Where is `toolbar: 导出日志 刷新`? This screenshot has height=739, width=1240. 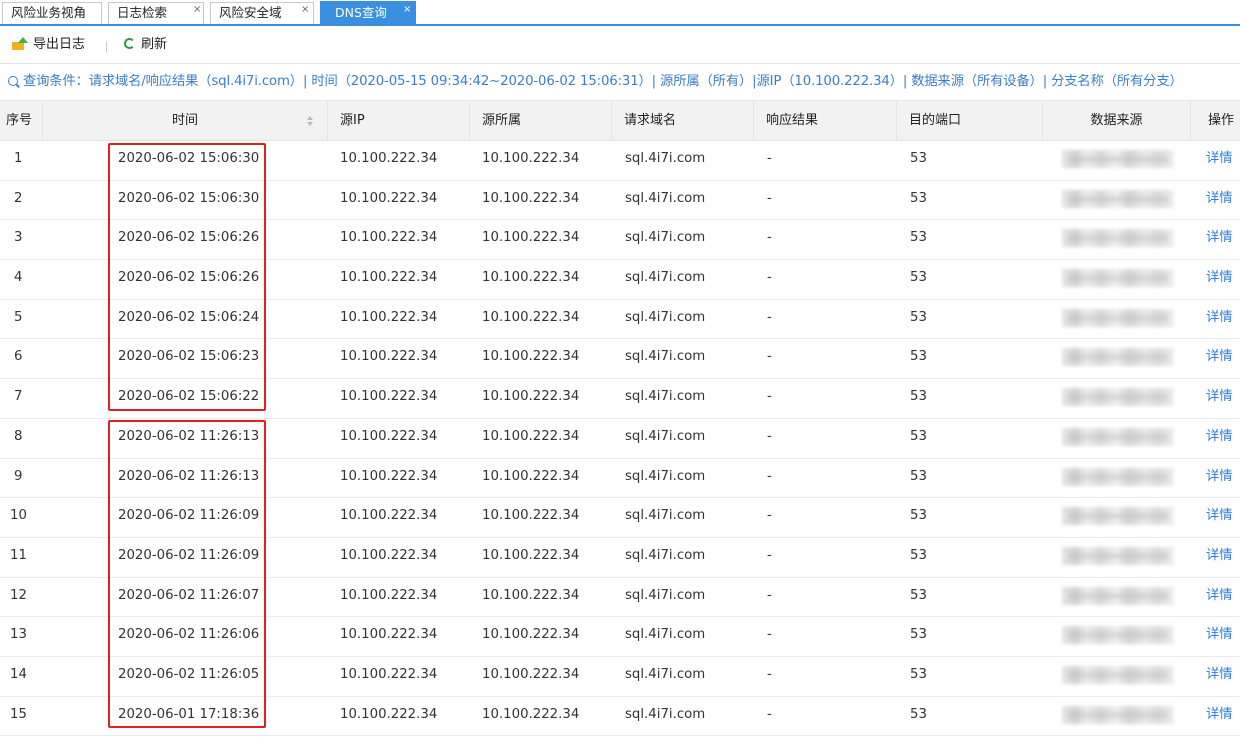
toolbar: 导出日志 刷新 is located at coordinates (620, 45).